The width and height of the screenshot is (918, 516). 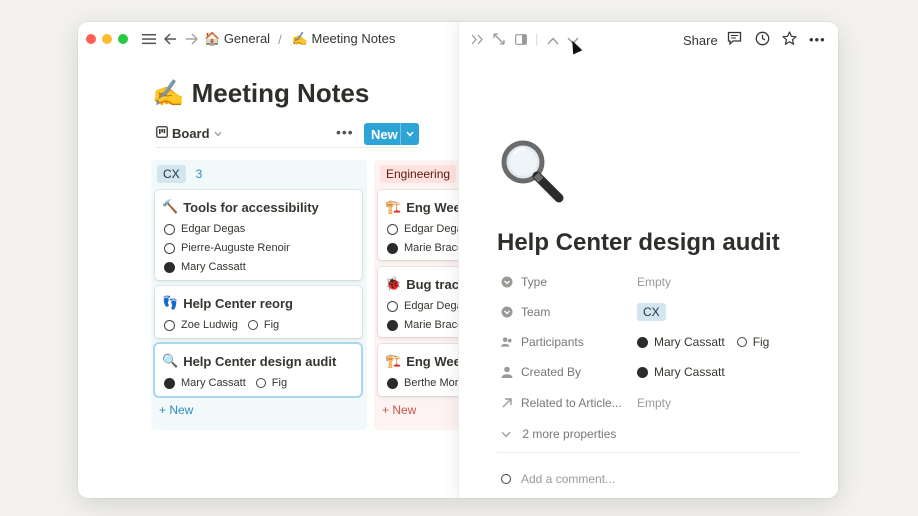 I want to click on favorite-star-icon, so click(x=789, y=40).